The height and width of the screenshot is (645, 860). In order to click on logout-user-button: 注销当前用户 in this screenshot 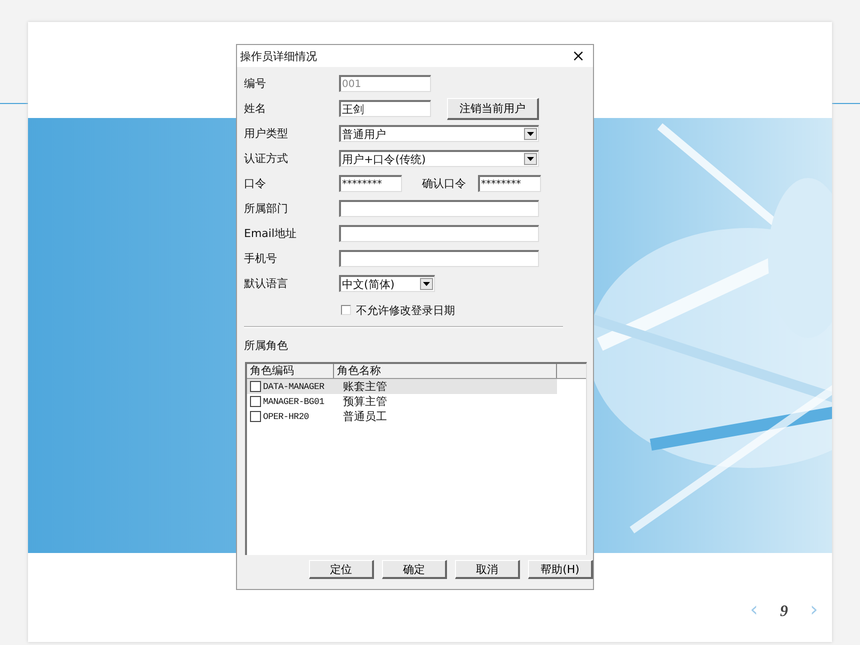, I will do `click(493, 109)`.